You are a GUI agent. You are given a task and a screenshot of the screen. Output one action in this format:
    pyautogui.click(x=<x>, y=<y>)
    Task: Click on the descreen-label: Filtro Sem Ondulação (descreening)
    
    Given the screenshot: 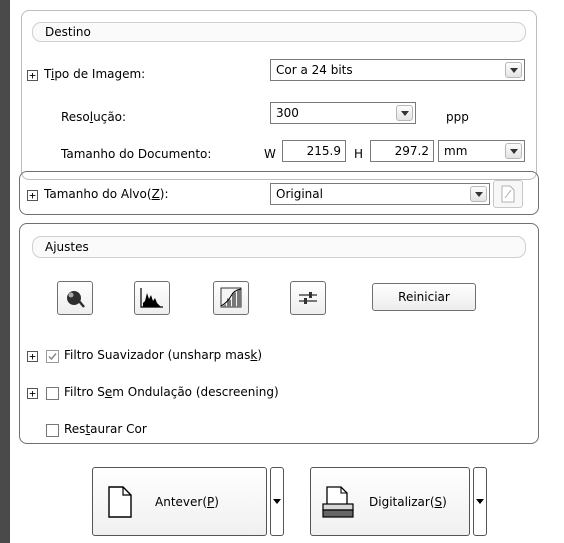 What is the action you would take?
    pyautogui.click(x=171, y=392)
    